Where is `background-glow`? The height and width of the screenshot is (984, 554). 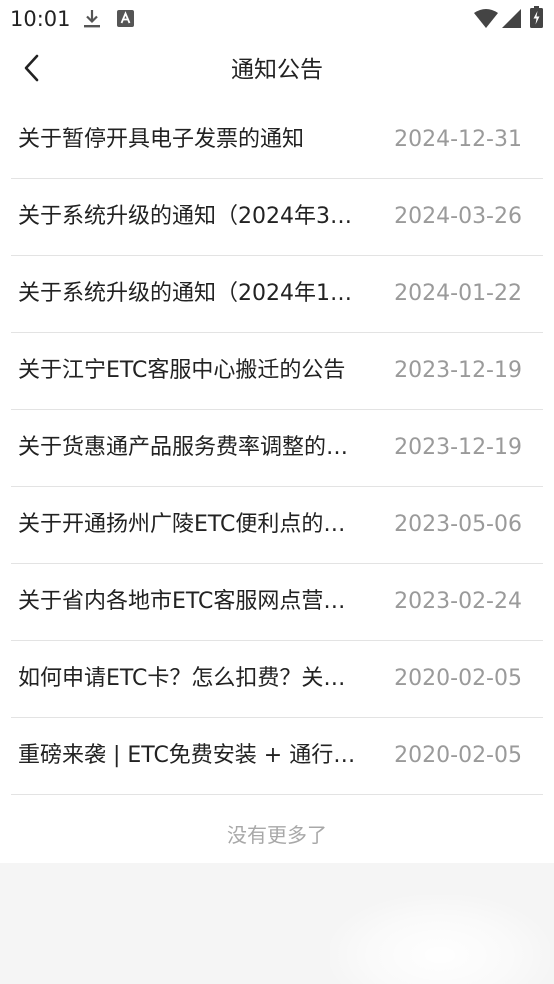 background-glow is located at coordinates (440, 939).